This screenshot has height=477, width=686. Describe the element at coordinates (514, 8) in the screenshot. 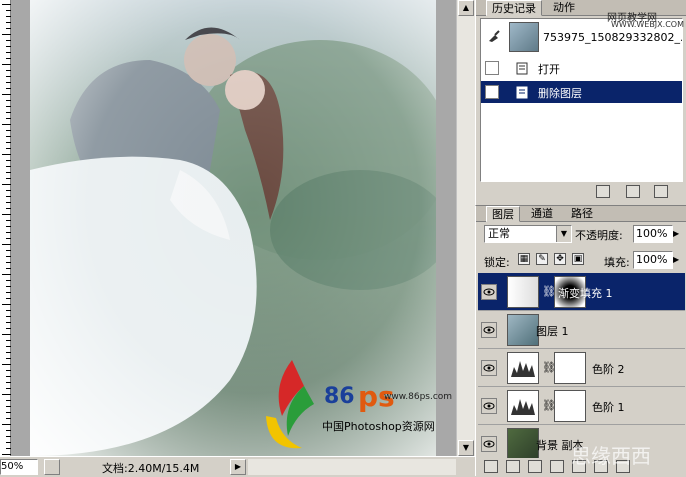

I see `tab-history: 历史记录` at that location.